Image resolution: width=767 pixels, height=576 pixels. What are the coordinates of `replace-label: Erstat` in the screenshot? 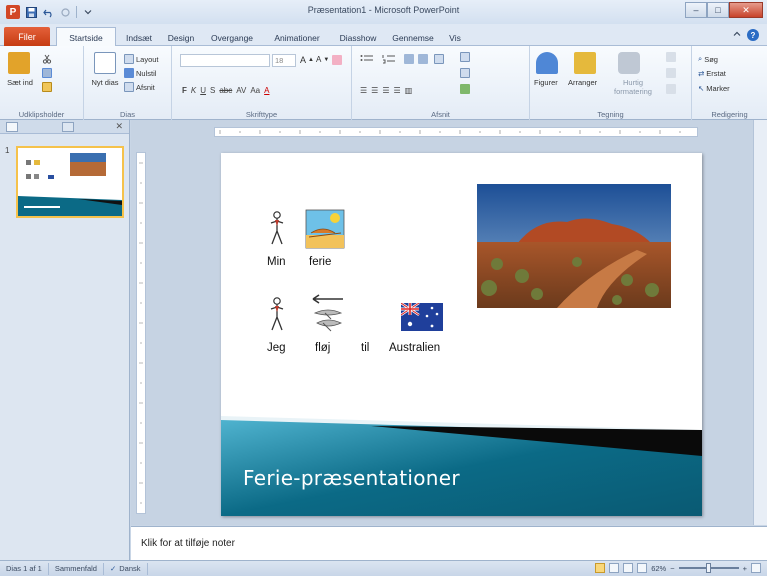 It's located at (716, 73).